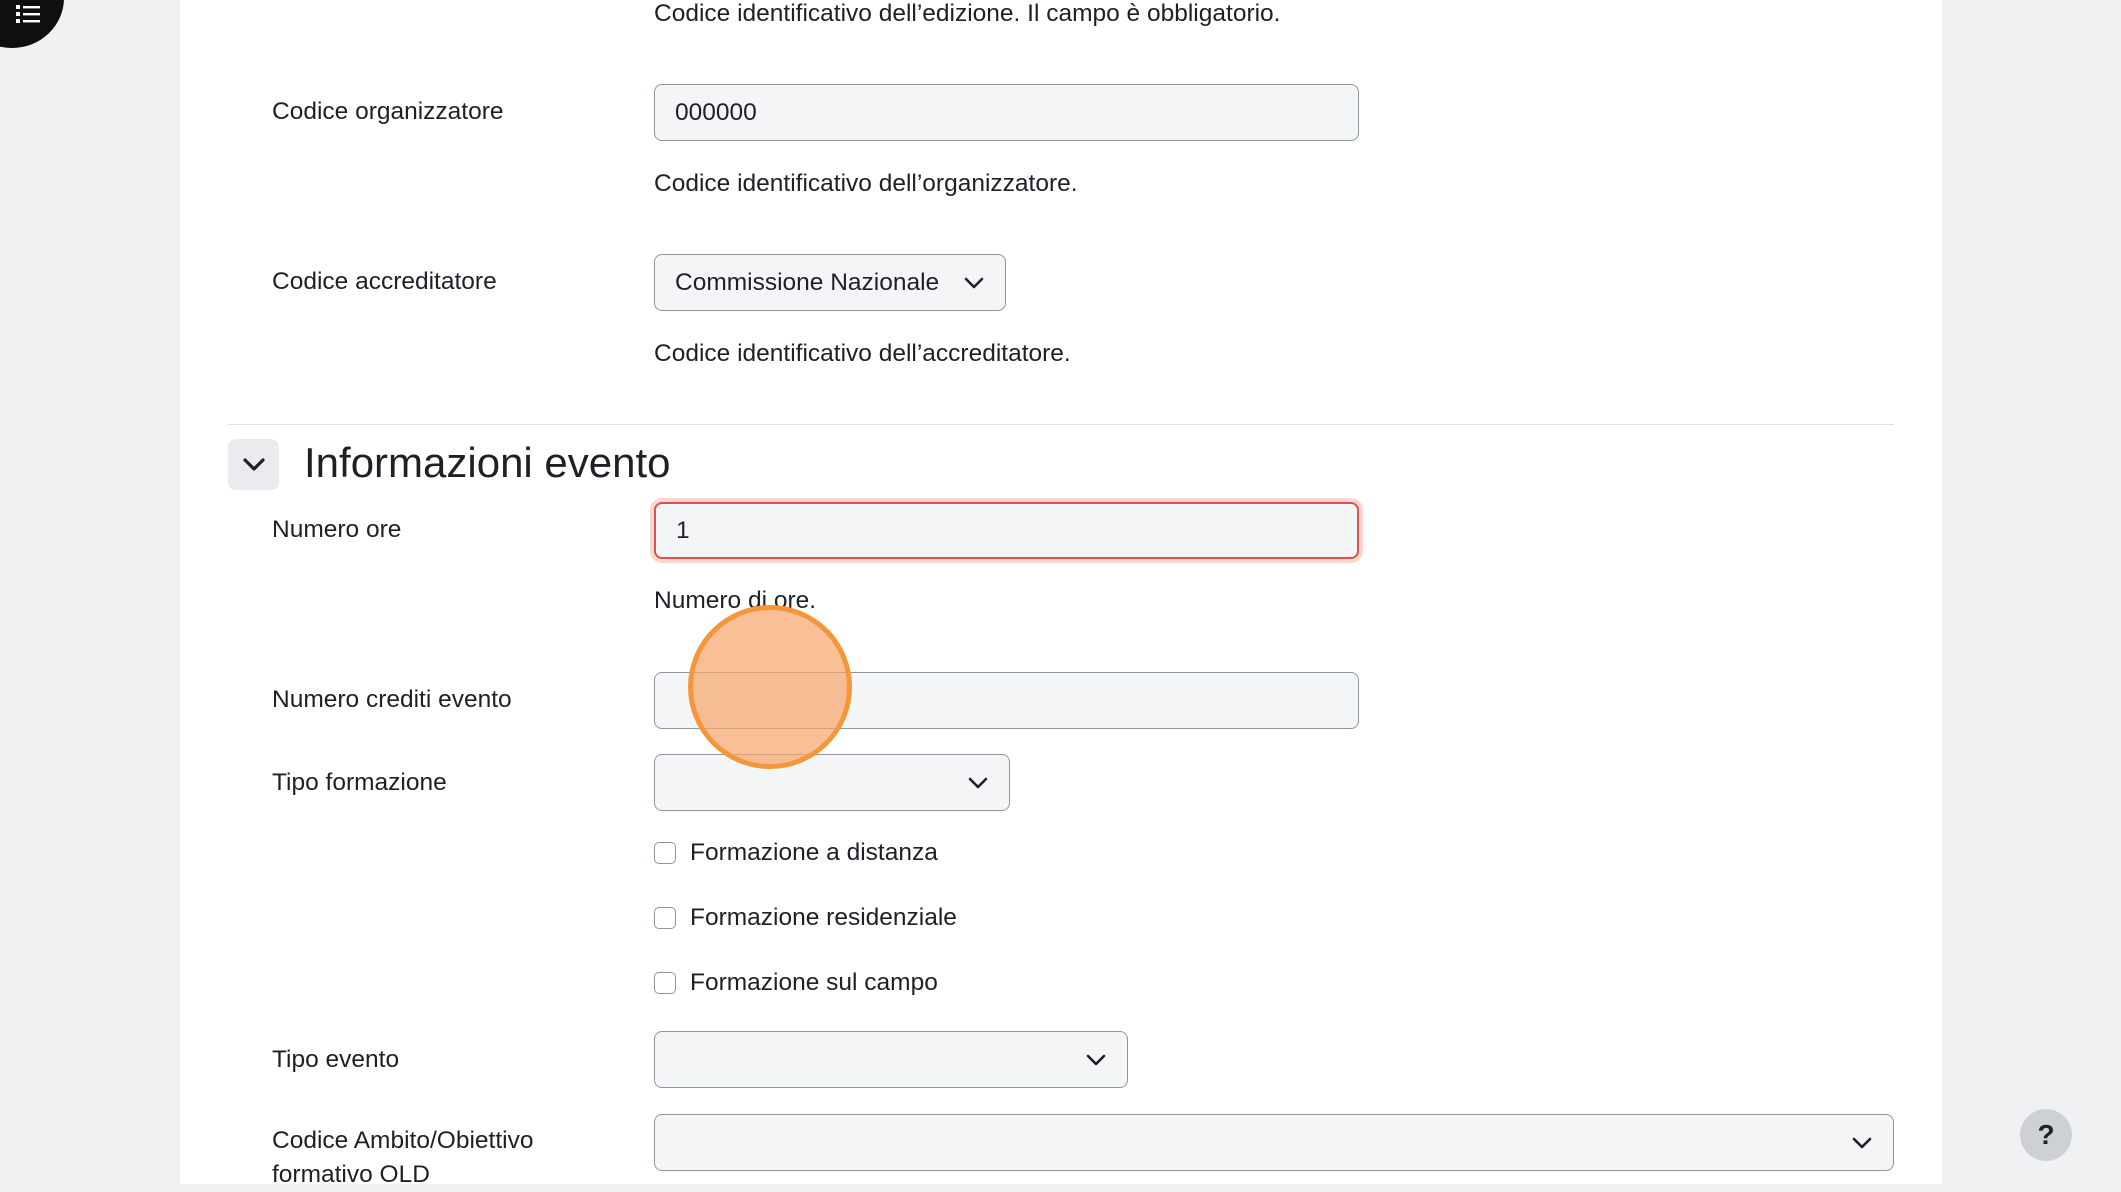  I want to click on checkbox-label: Formazione a distanza, so click(814, 852).